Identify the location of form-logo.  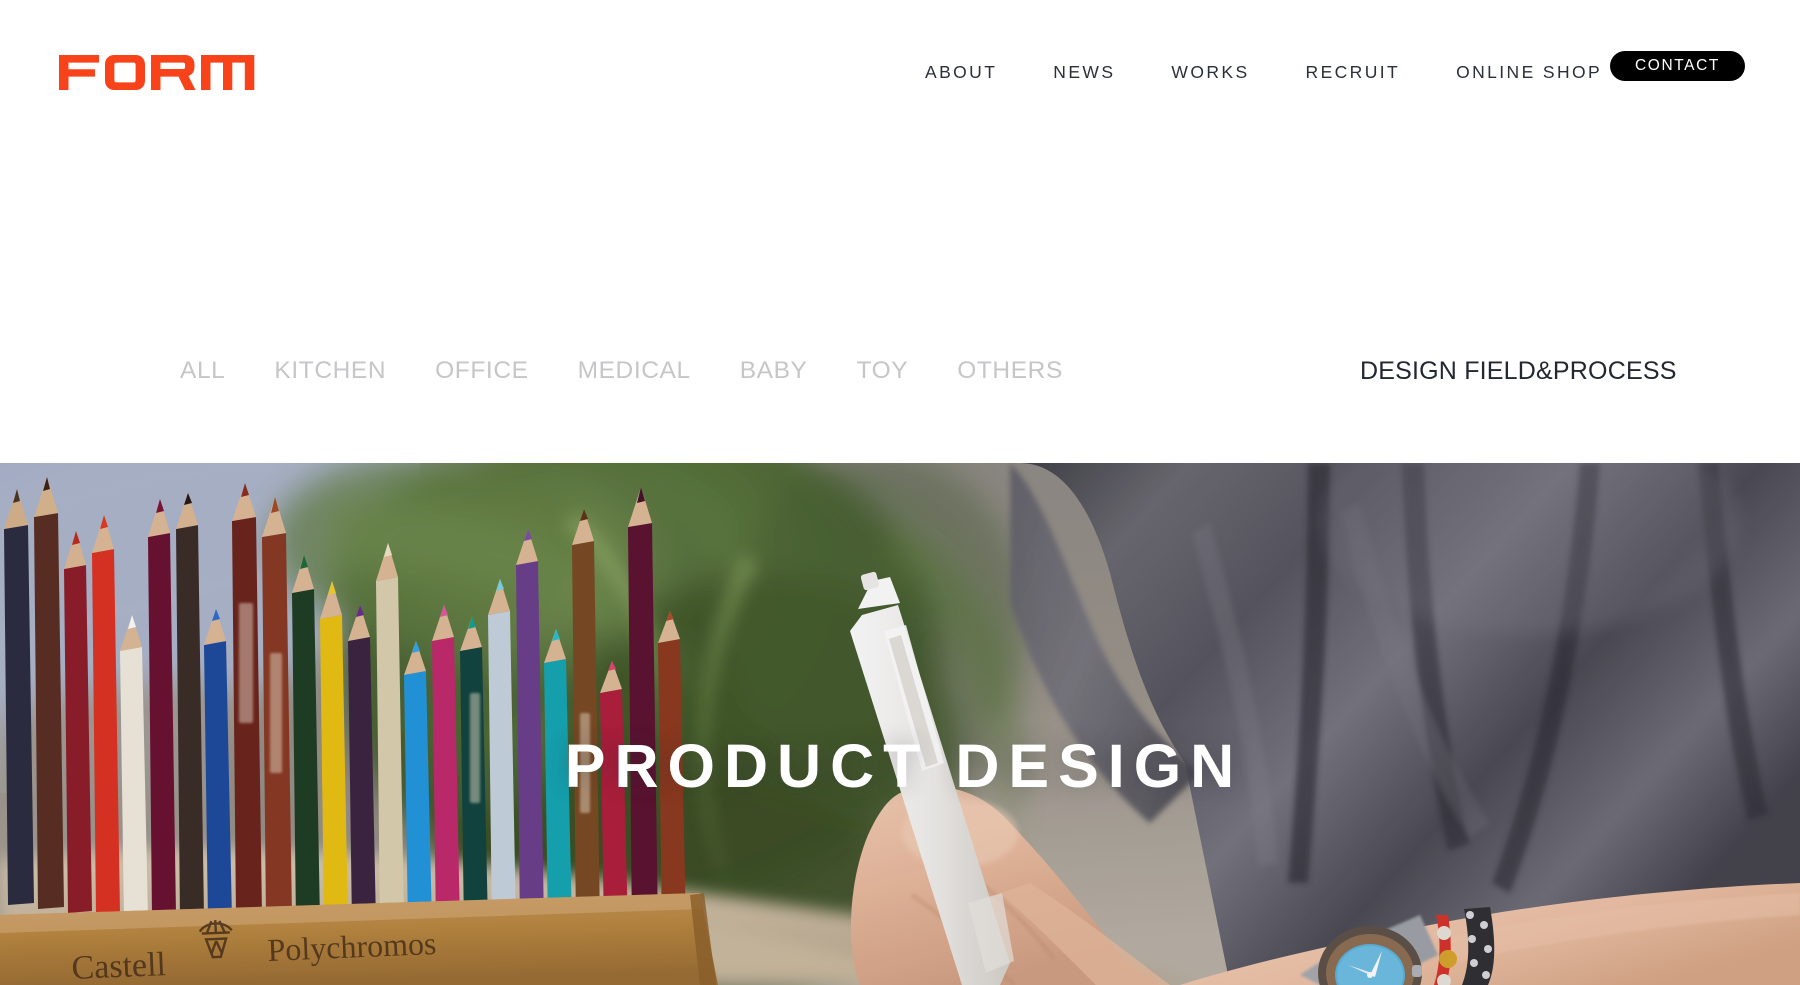
(161, 69).